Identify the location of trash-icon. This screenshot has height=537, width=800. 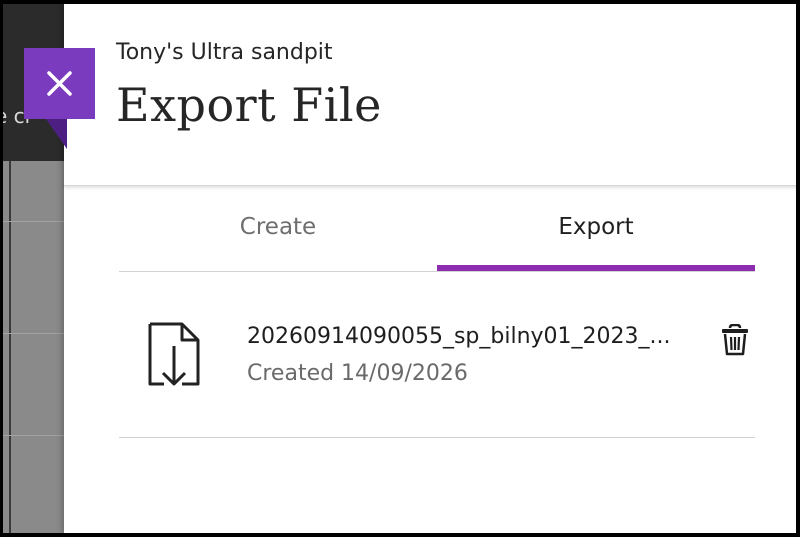
(735, 339).